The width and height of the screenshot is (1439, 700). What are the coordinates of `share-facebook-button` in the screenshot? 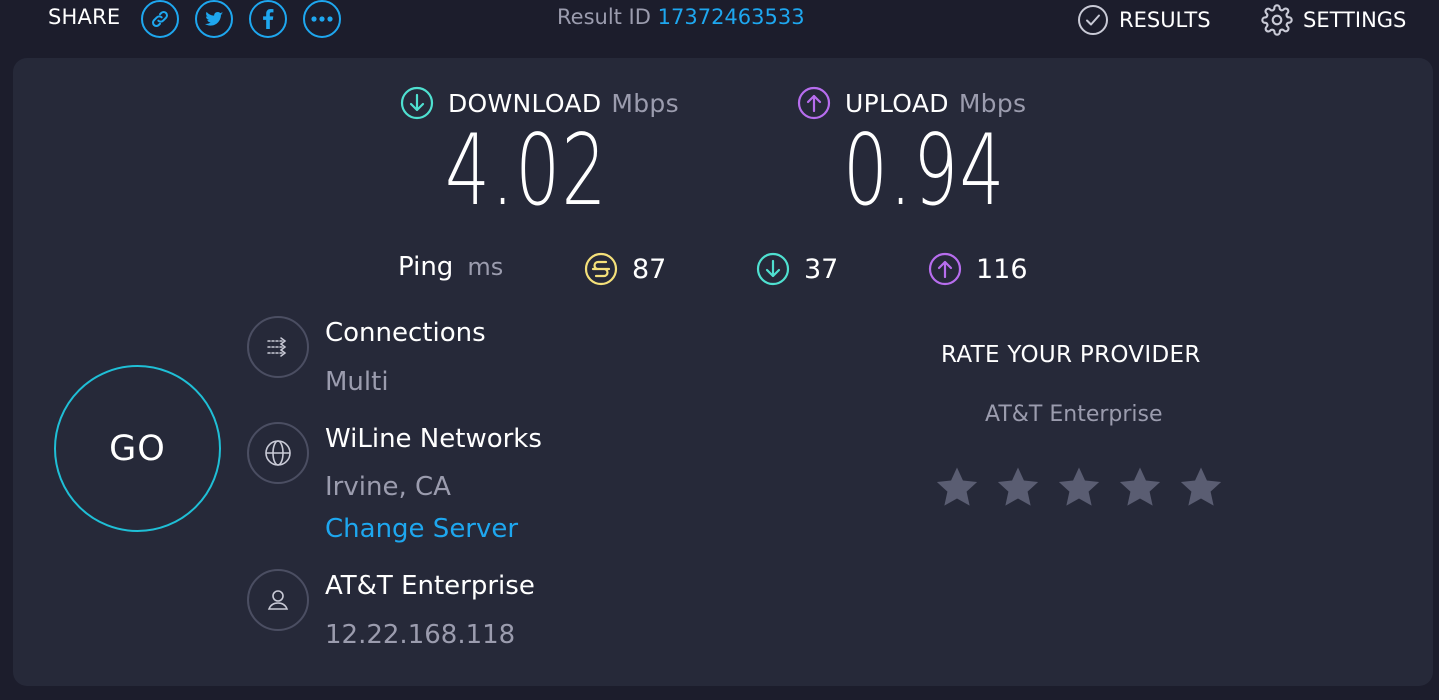 It's located at (268, 19).